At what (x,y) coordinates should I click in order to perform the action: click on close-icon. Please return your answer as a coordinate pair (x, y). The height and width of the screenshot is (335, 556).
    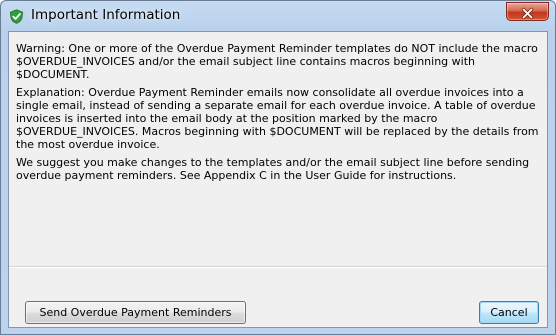
    Looking at the image, I should click on (527, 12).